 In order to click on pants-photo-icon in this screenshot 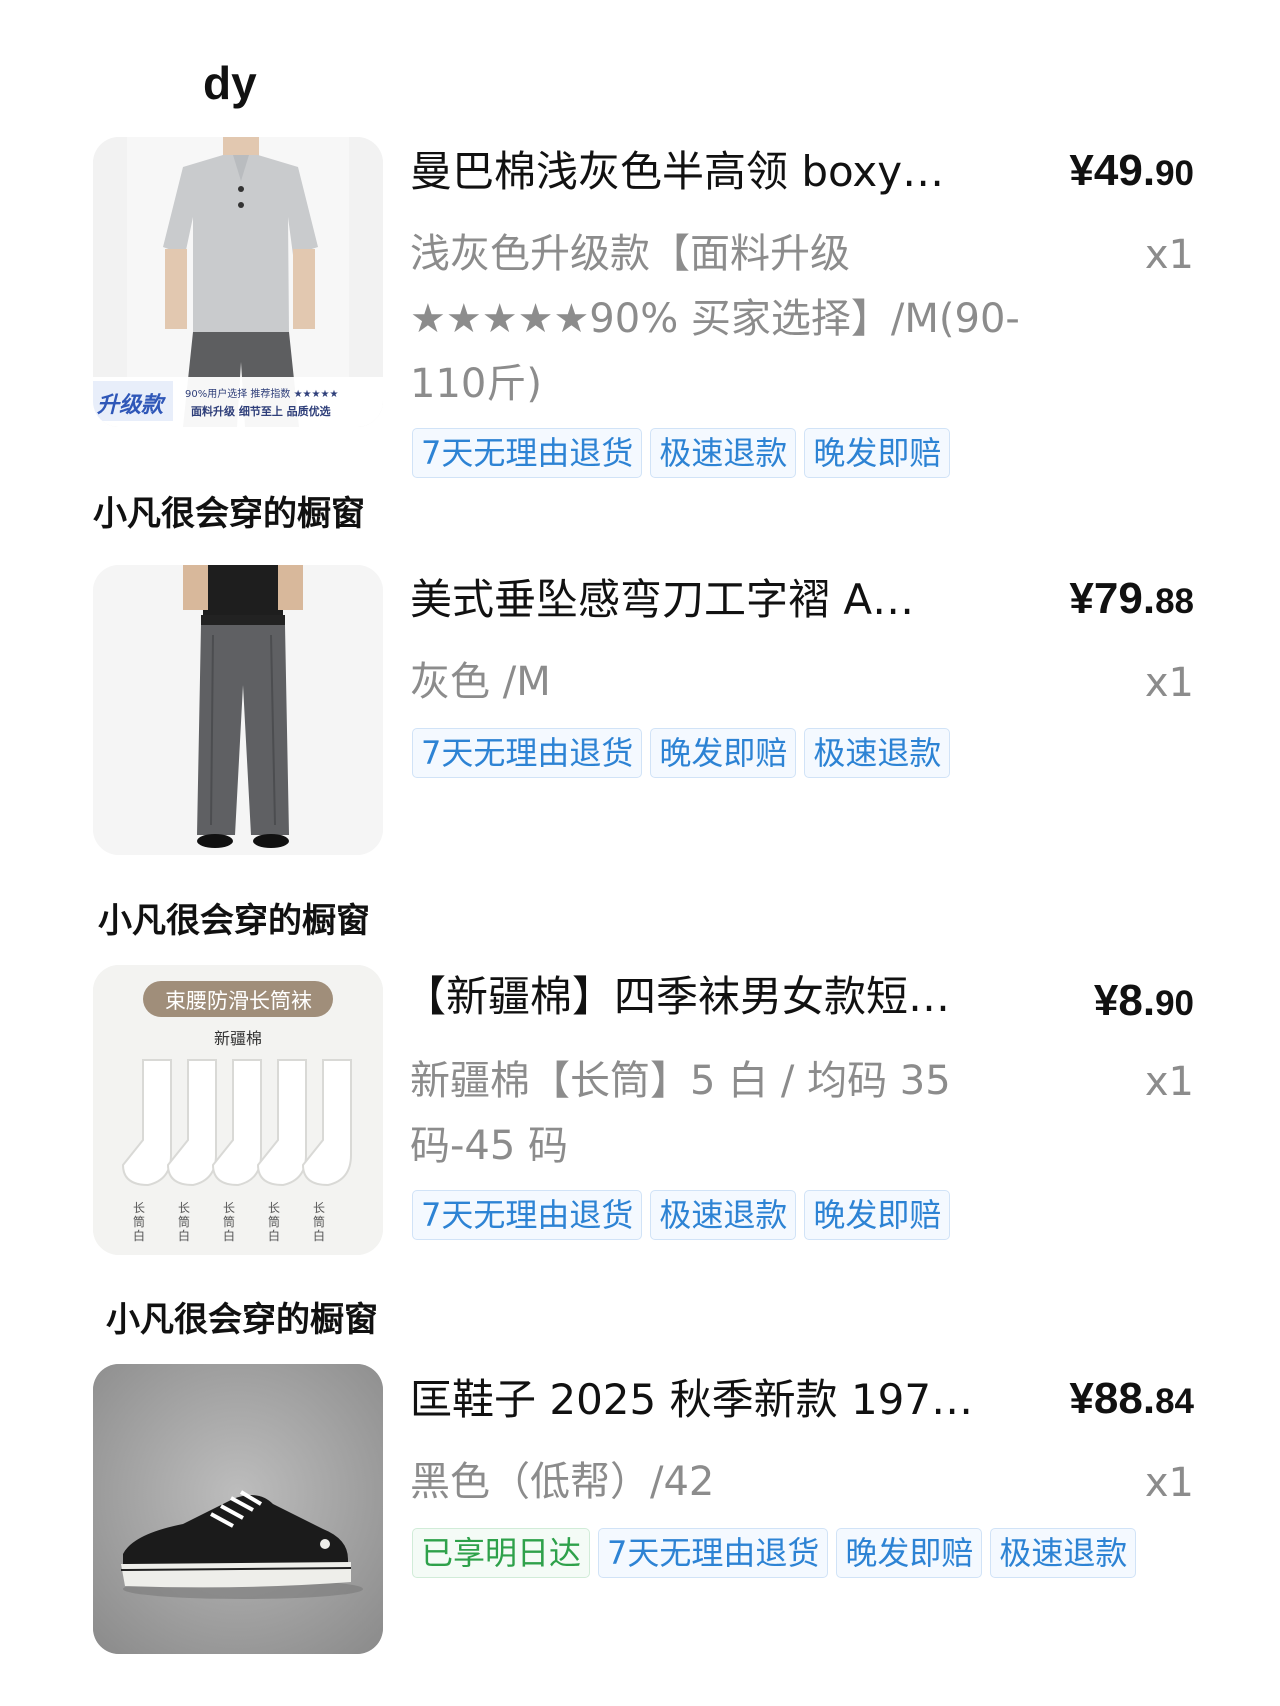, I will do `click(238, 710)`.